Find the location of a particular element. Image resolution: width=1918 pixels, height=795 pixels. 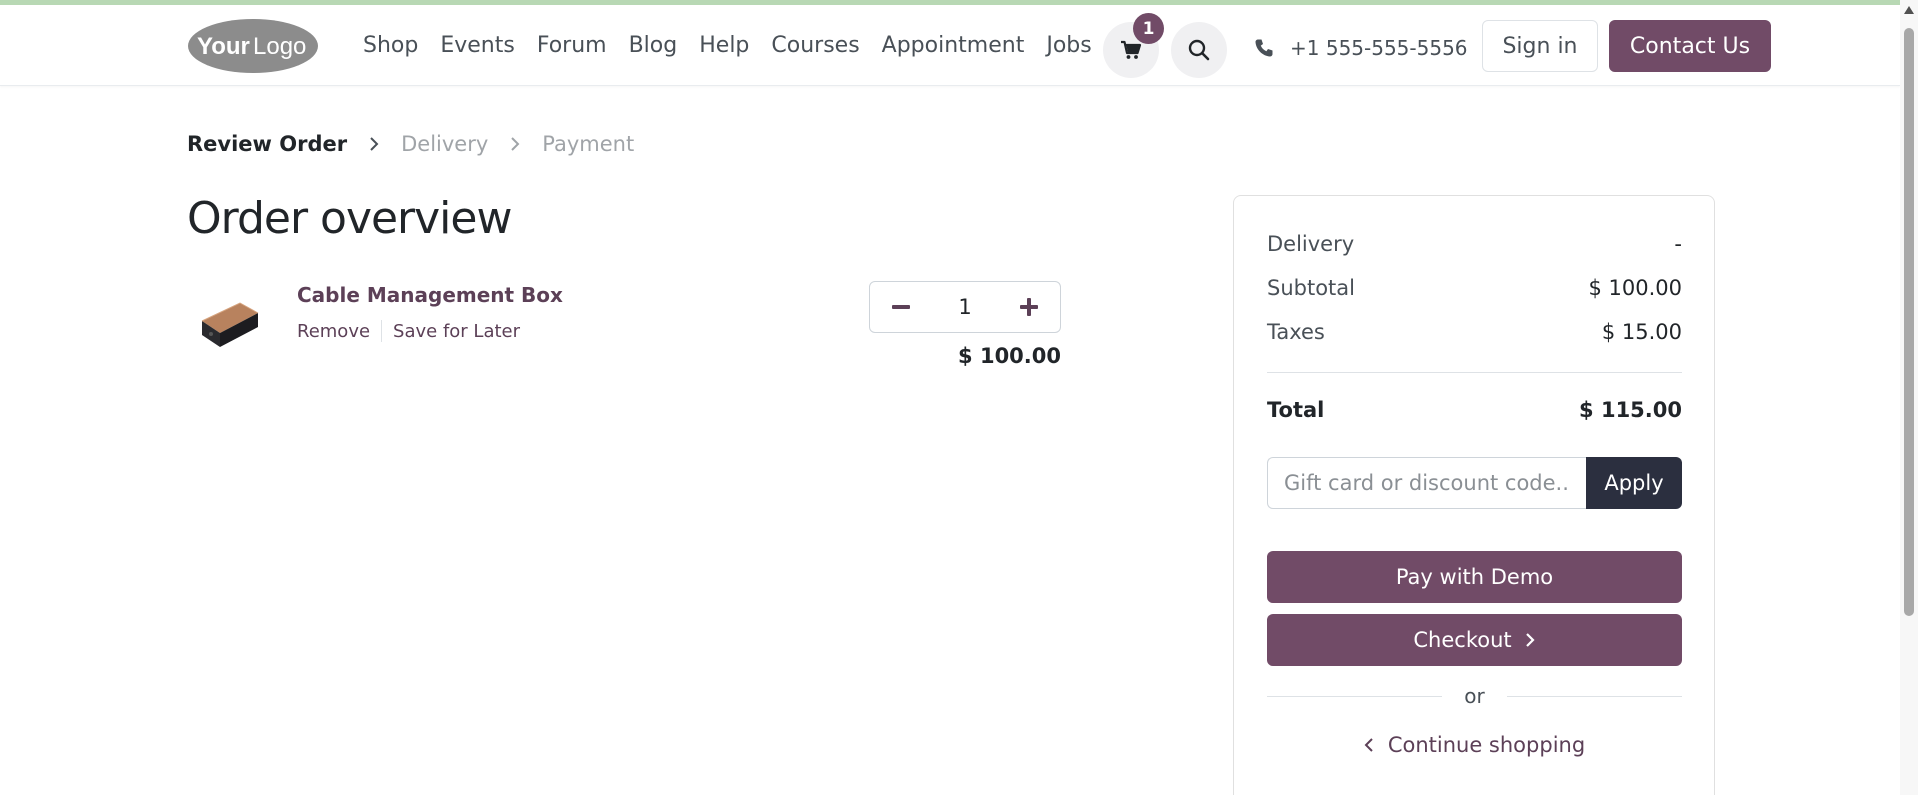

quantity-input is located at coordinates (965, 307).